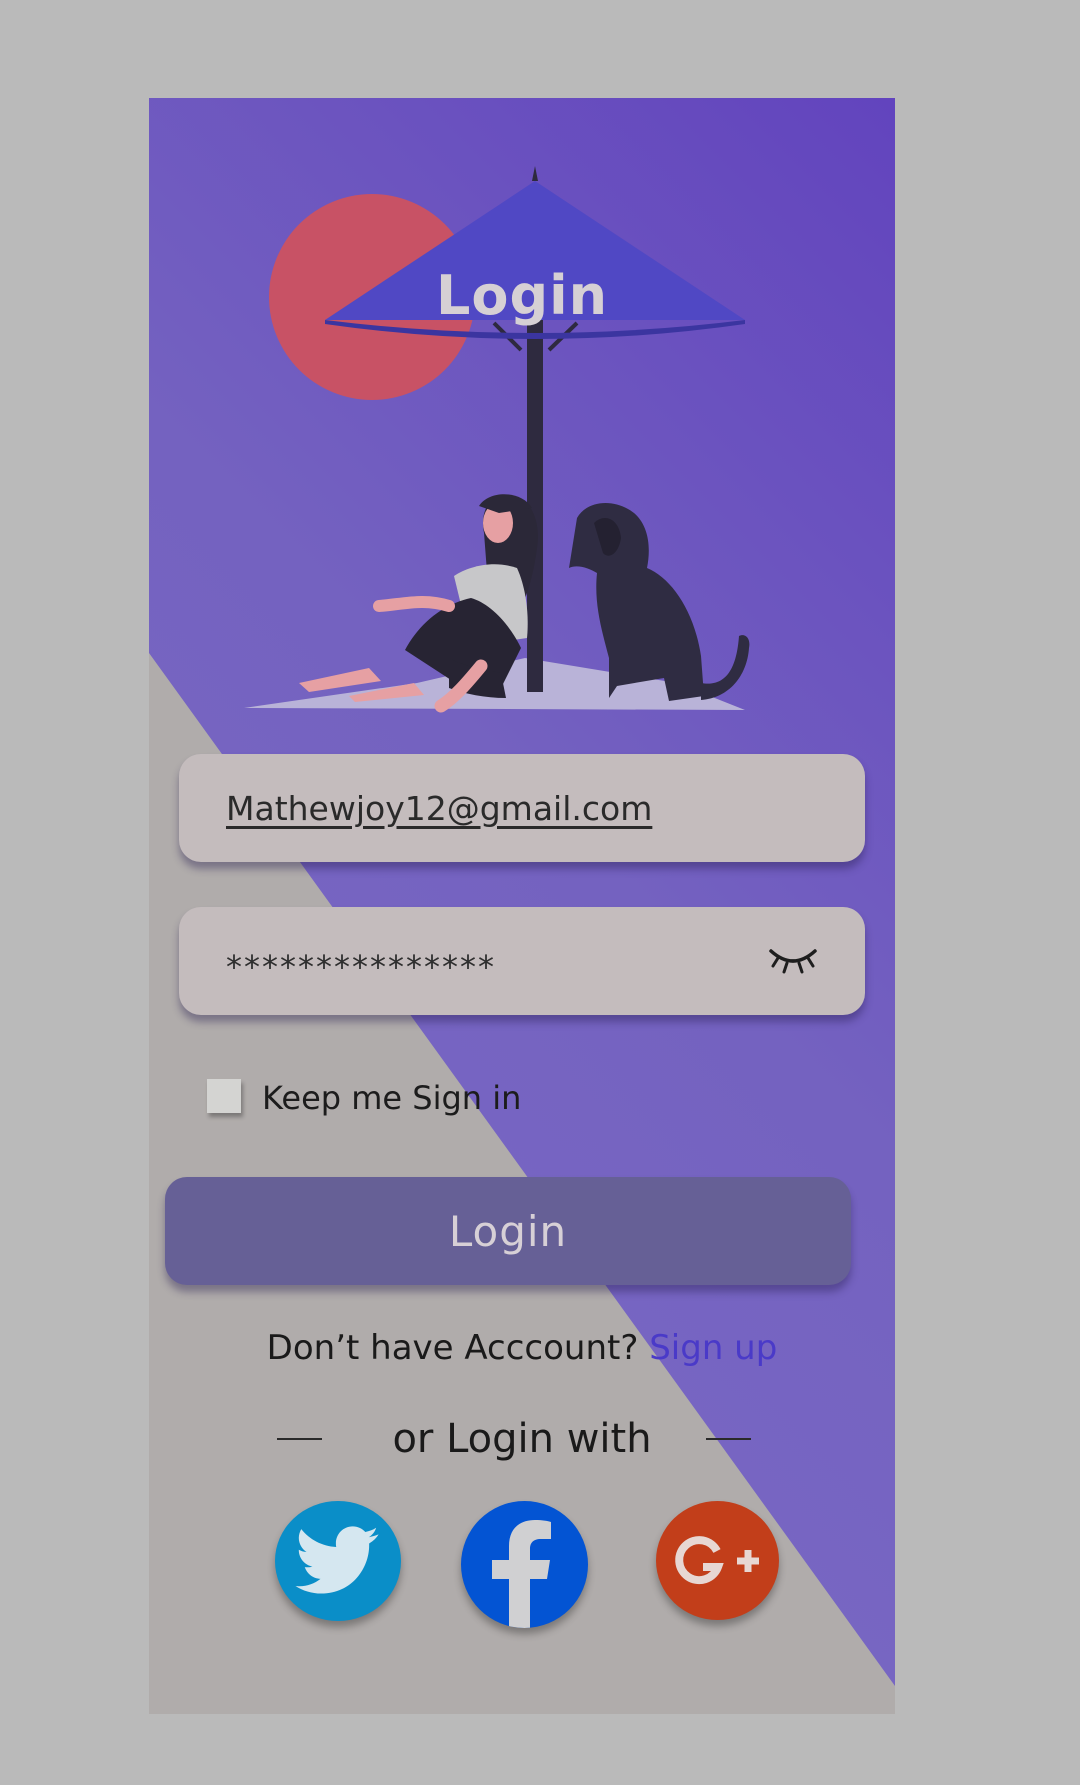 The width and height of the screenshot is (1080, 1785). I want to click on twitter-login-button, so click(338, 1561).